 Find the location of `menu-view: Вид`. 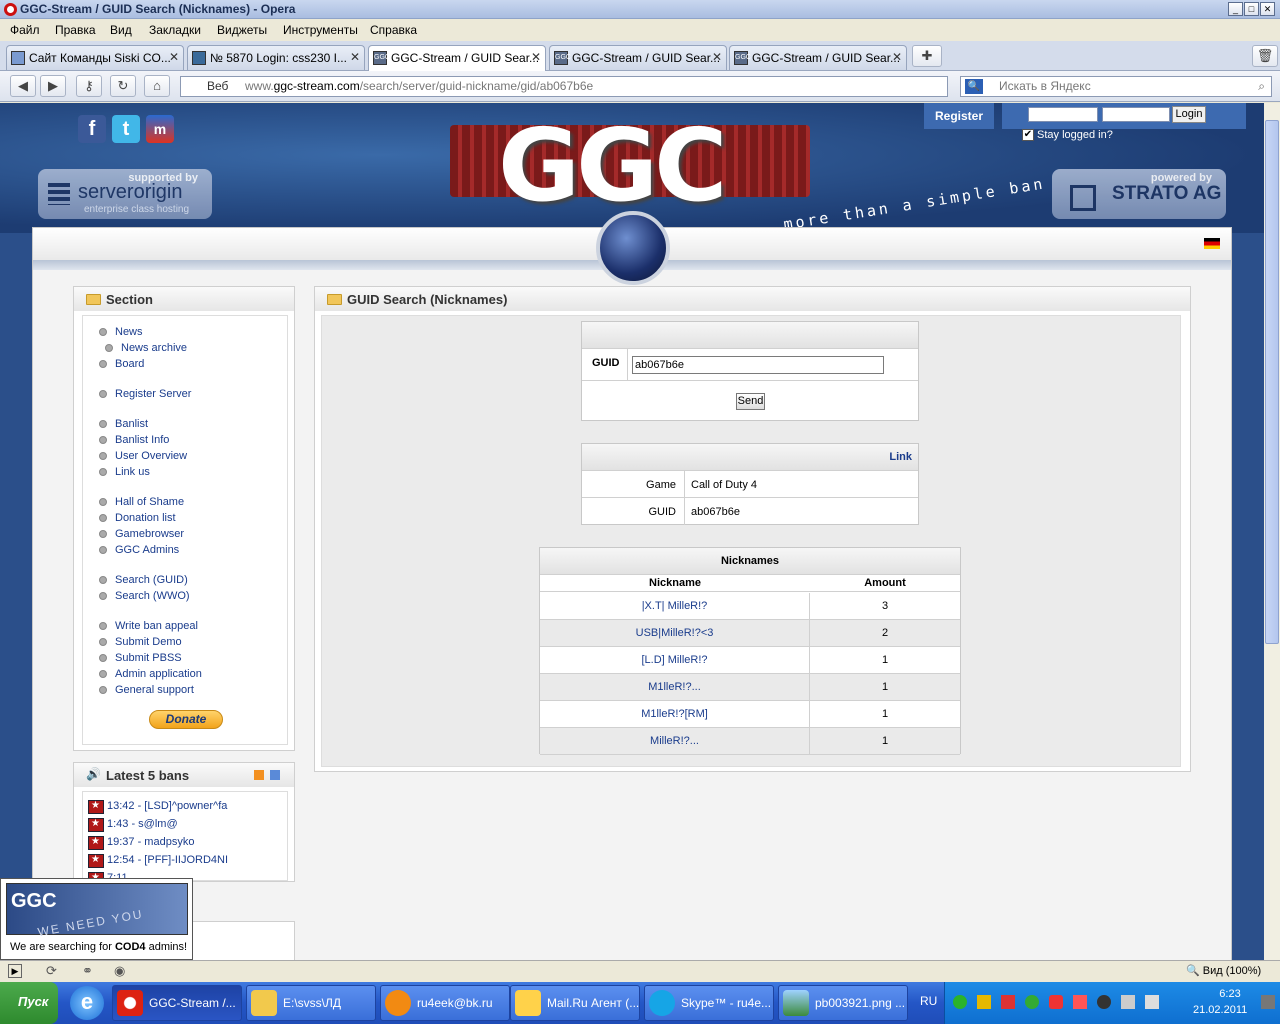

menu-view: Вид is located at coordinates (121, 30).